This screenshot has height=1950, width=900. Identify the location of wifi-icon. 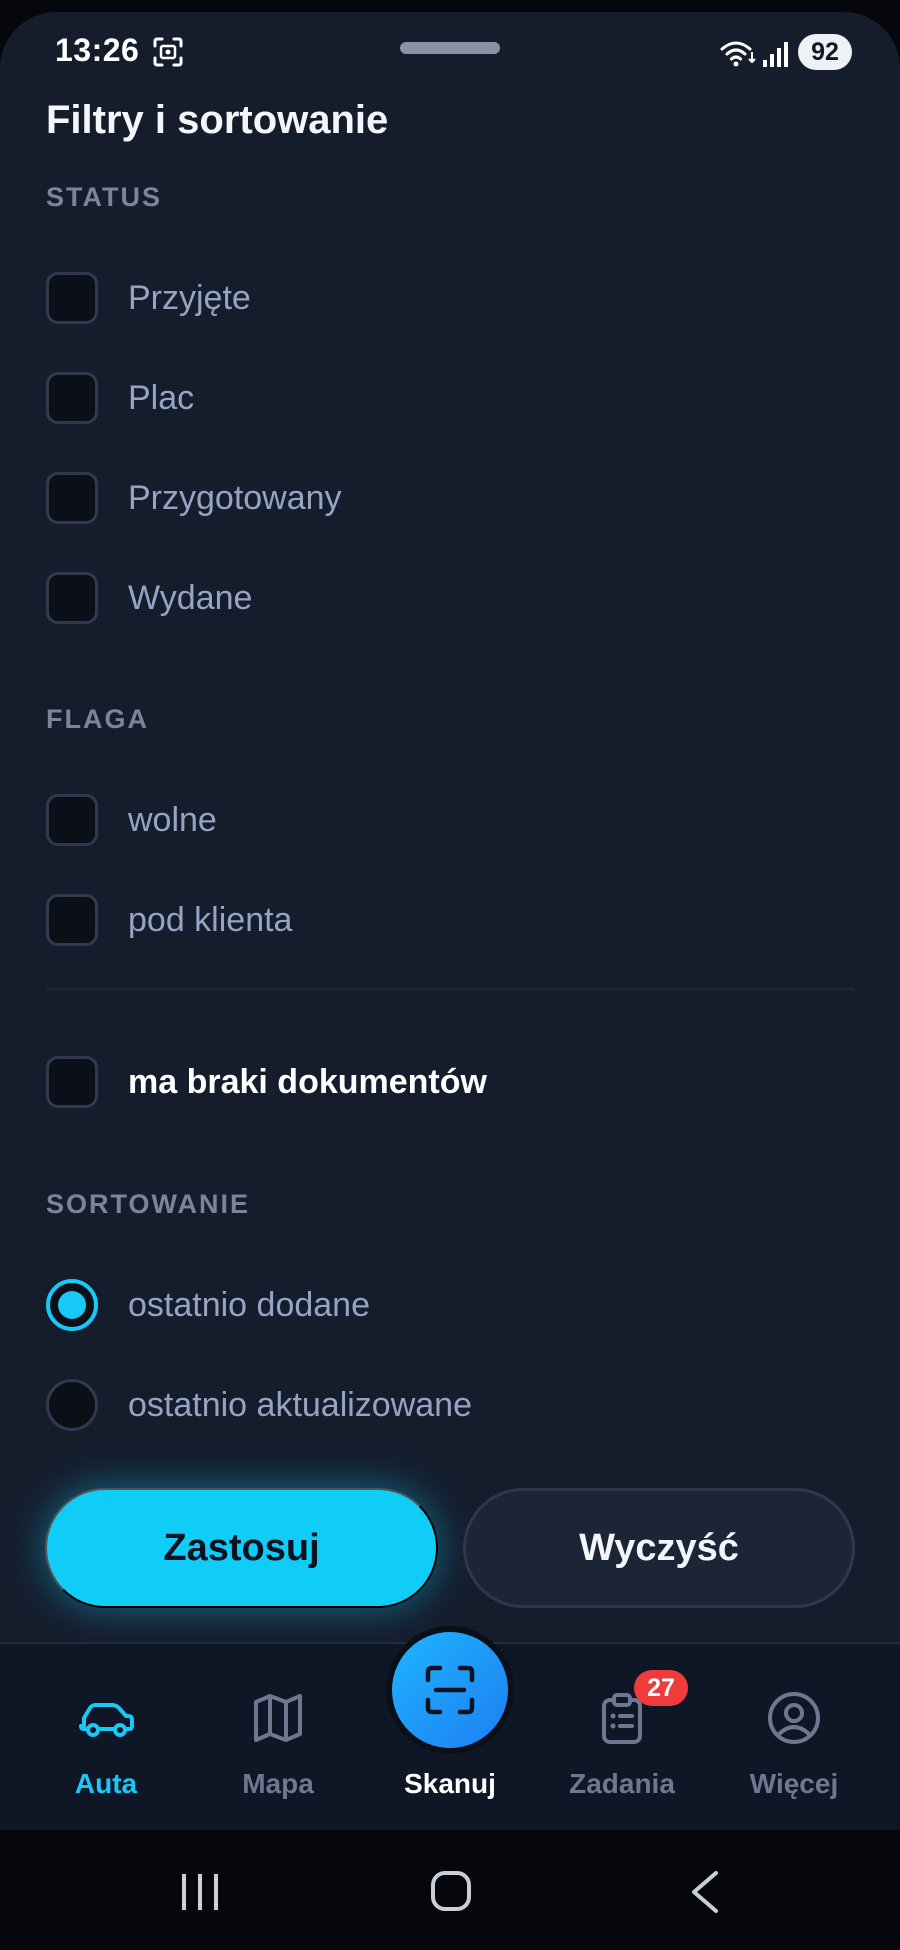
(738, 54).